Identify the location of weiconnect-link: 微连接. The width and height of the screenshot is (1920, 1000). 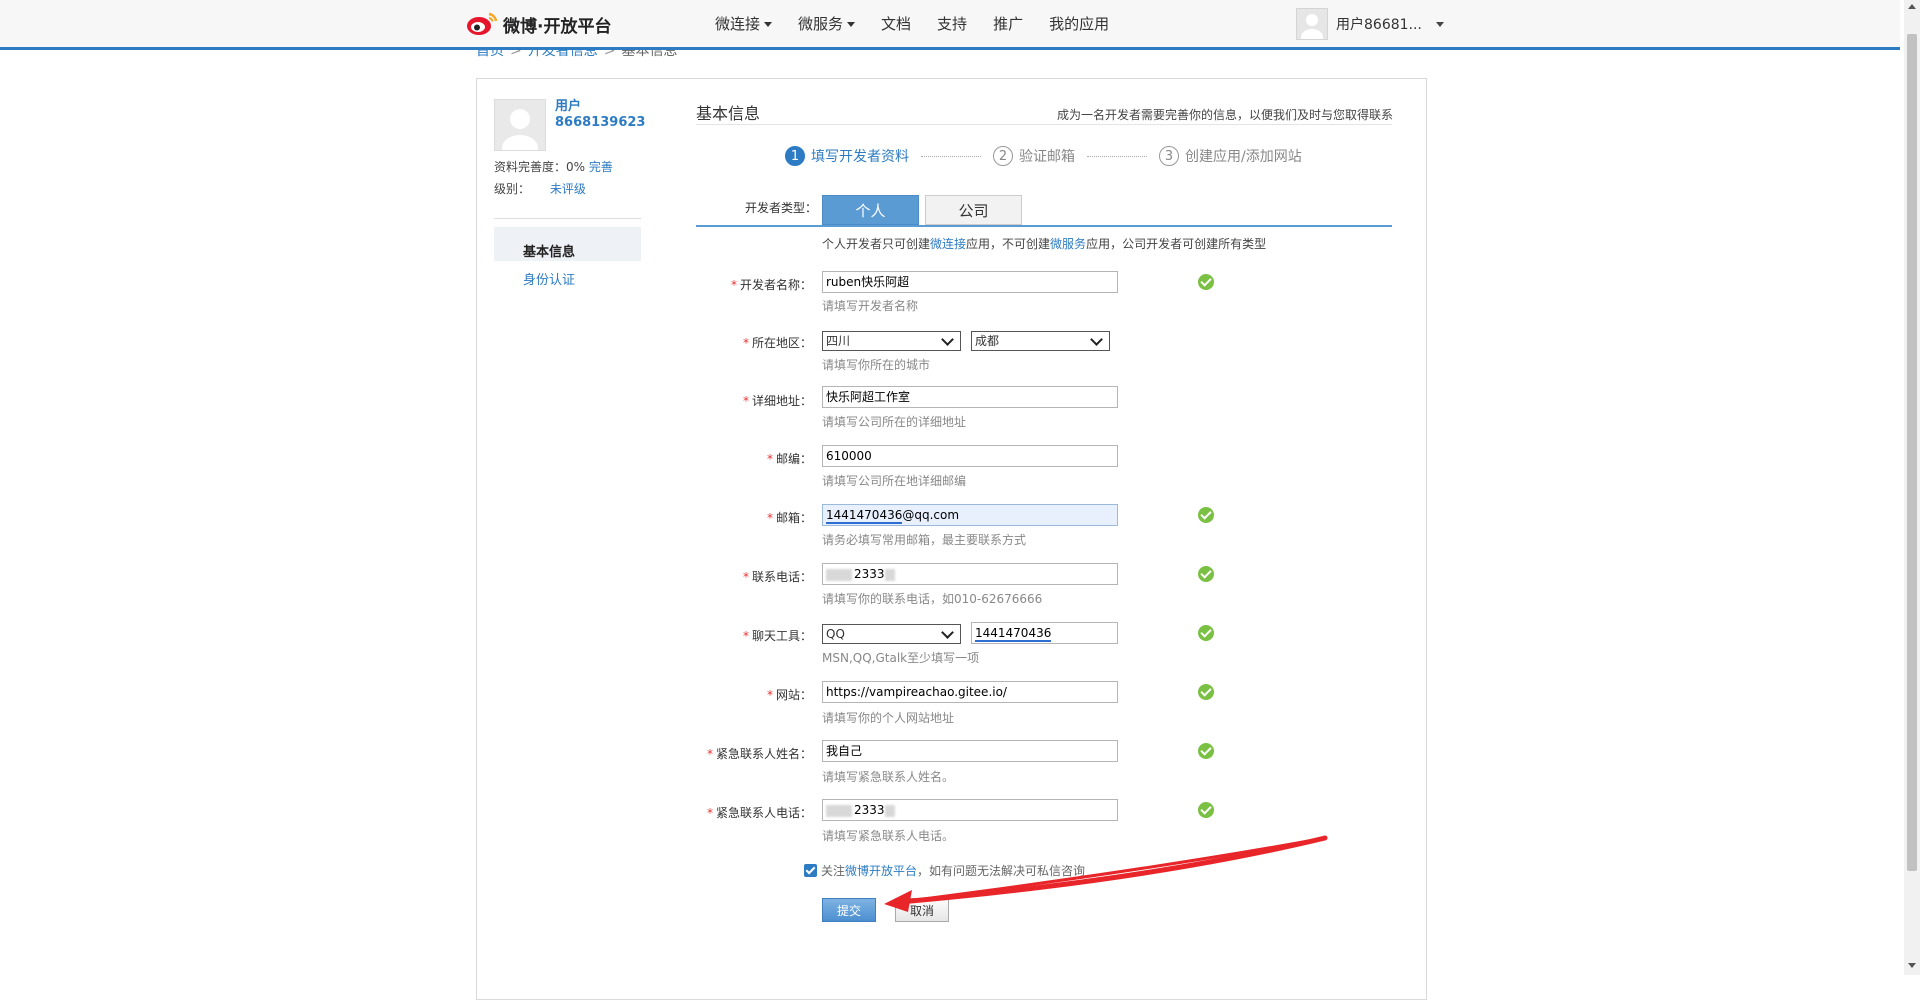
(948, 244).